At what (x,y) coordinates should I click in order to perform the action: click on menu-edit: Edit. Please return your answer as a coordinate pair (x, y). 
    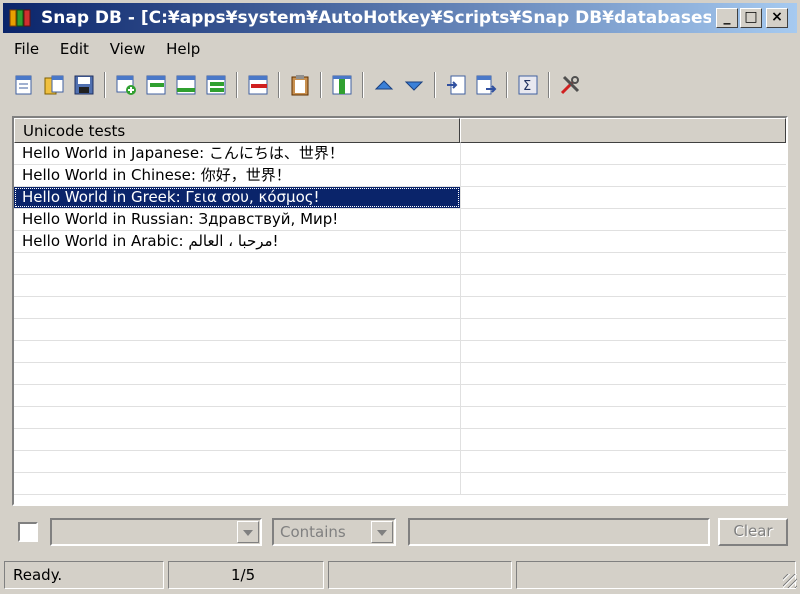
    Looking at the image, I should click on (74, 49).